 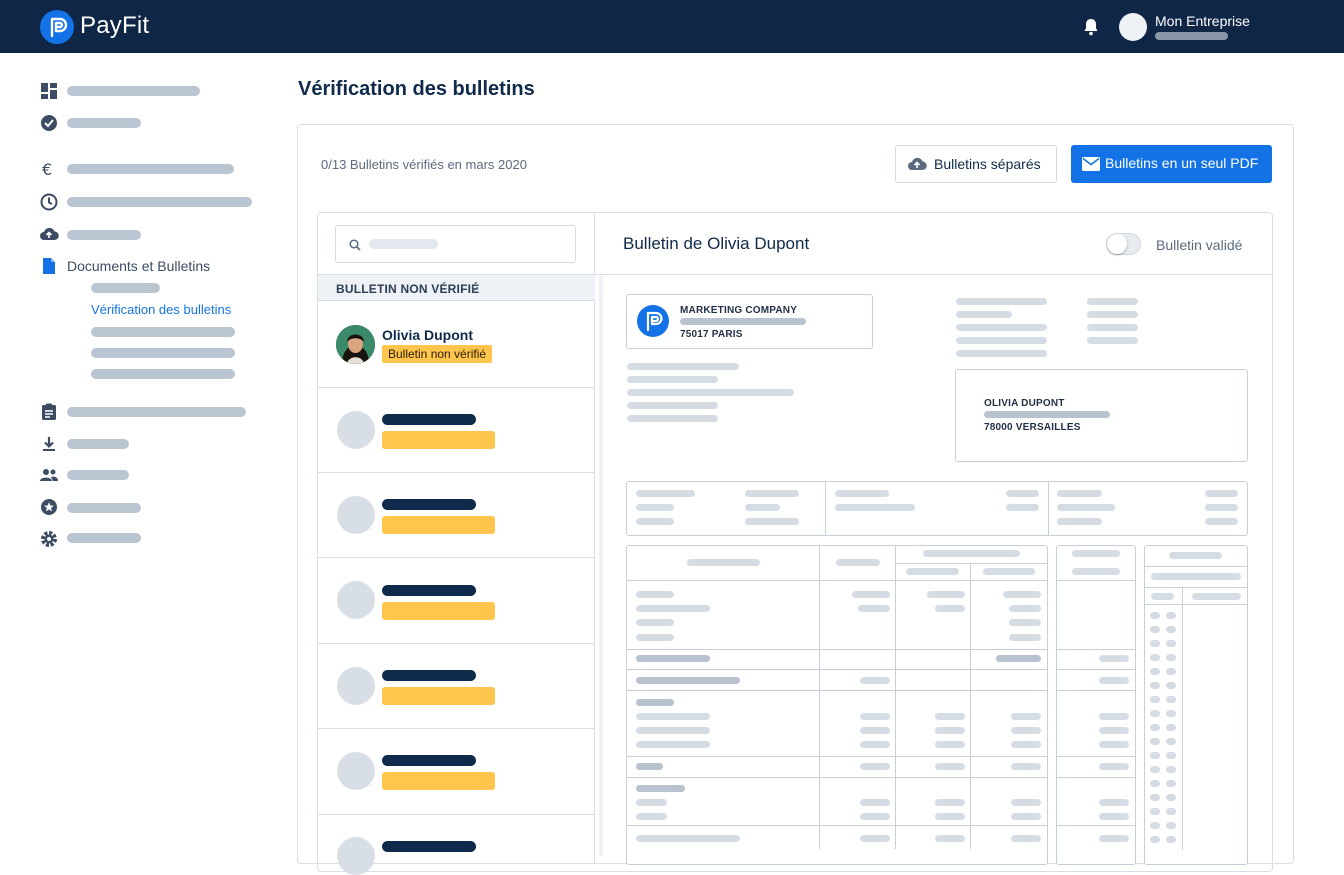 What do you see at coordinates (1047, 414) in the screenshot?
I see `employee-address-placeholder` at bounding box center [1047, 414].